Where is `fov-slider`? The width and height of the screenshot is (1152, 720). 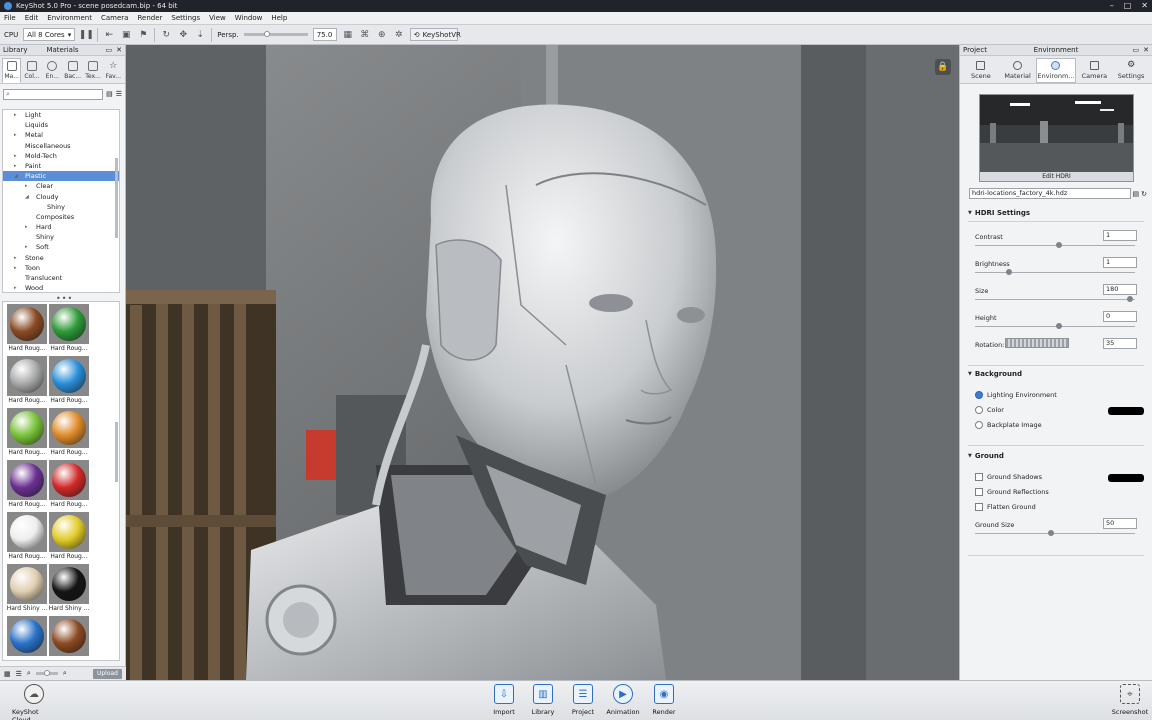
fov-slider is located at coordinates (275, 34).